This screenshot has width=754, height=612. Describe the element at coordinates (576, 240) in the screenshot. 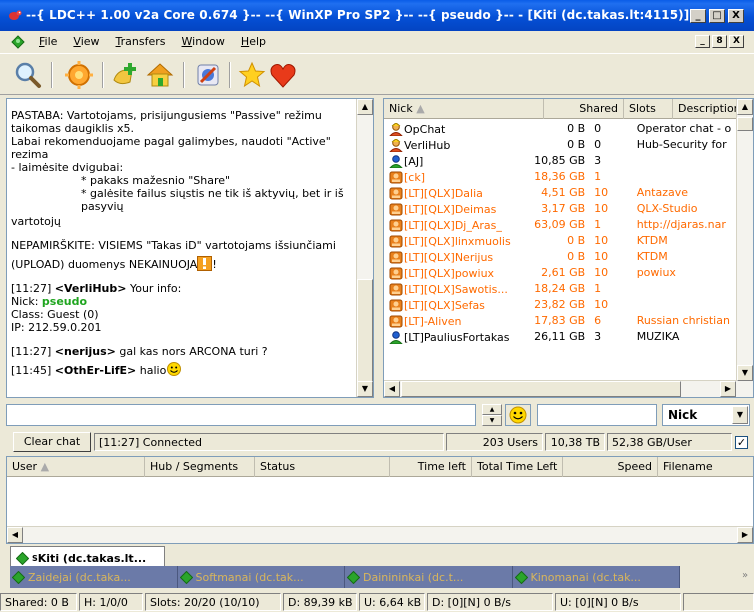

I see `user-shared: 0 B` at that location.